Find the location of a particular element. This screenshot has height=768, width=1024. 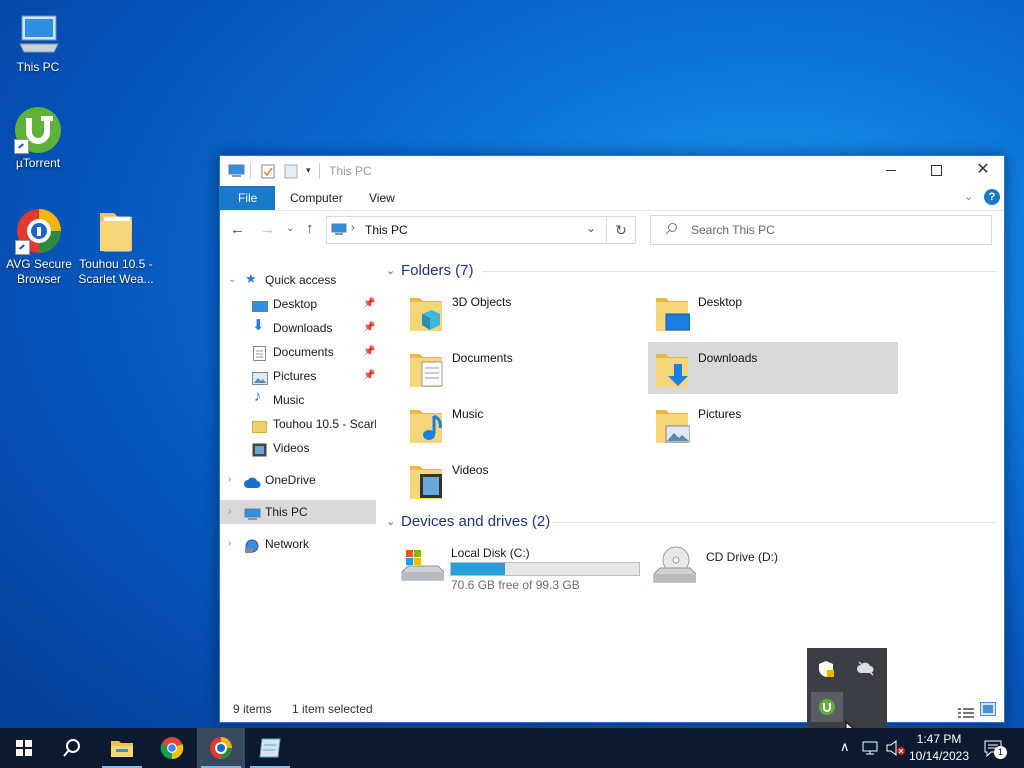

onedrive-offline-icon is located at coordinates (866, 669).